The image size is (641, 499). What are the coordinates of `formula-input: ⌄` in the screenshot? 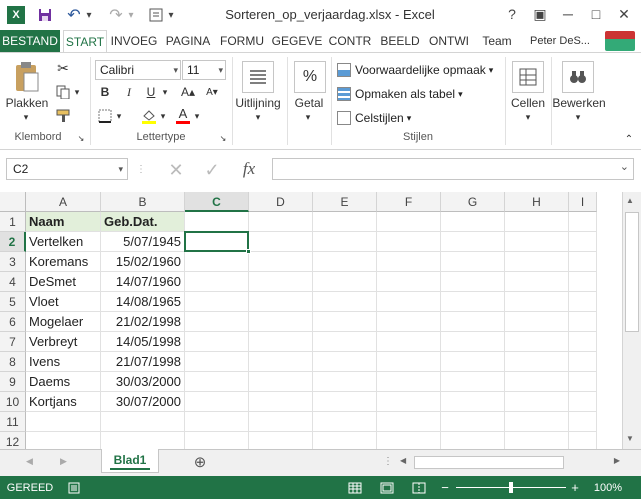 It's located at (453, 169).